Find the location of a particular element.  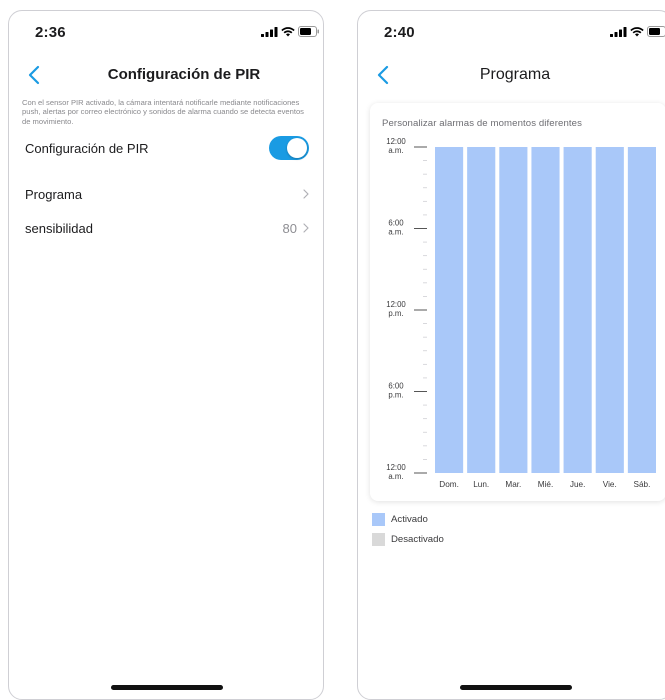

legend-active-label: Activado is located at coordinates (409, 519).